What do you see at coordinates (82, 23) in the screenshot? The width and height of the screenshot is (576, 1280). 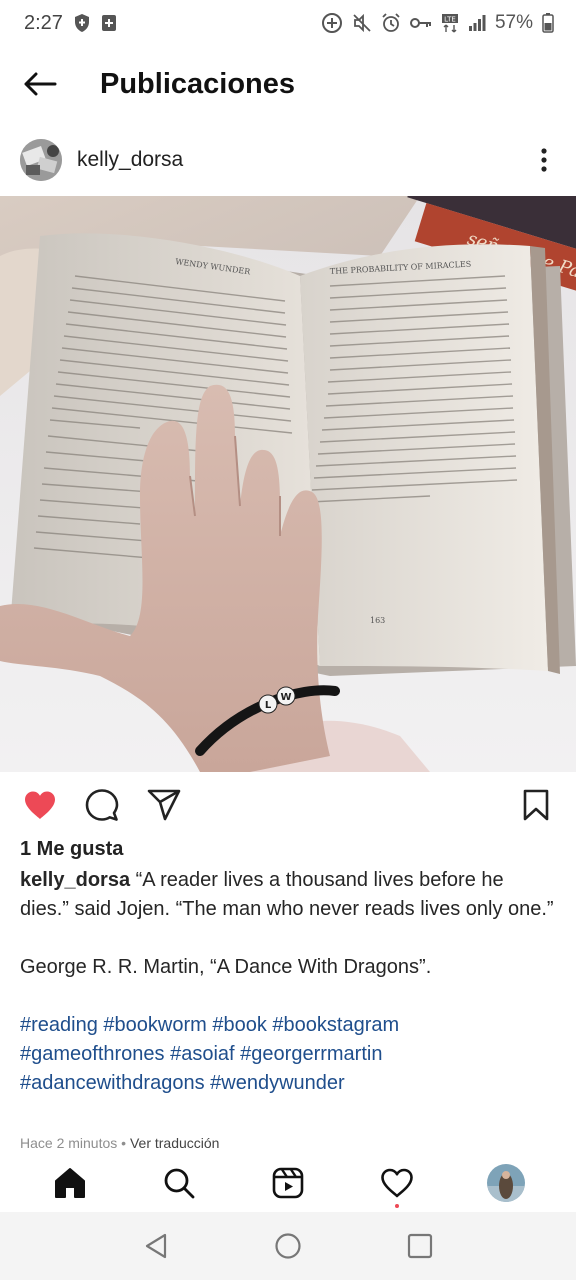 I see `shield-icon` at bounding box center [82, 23].